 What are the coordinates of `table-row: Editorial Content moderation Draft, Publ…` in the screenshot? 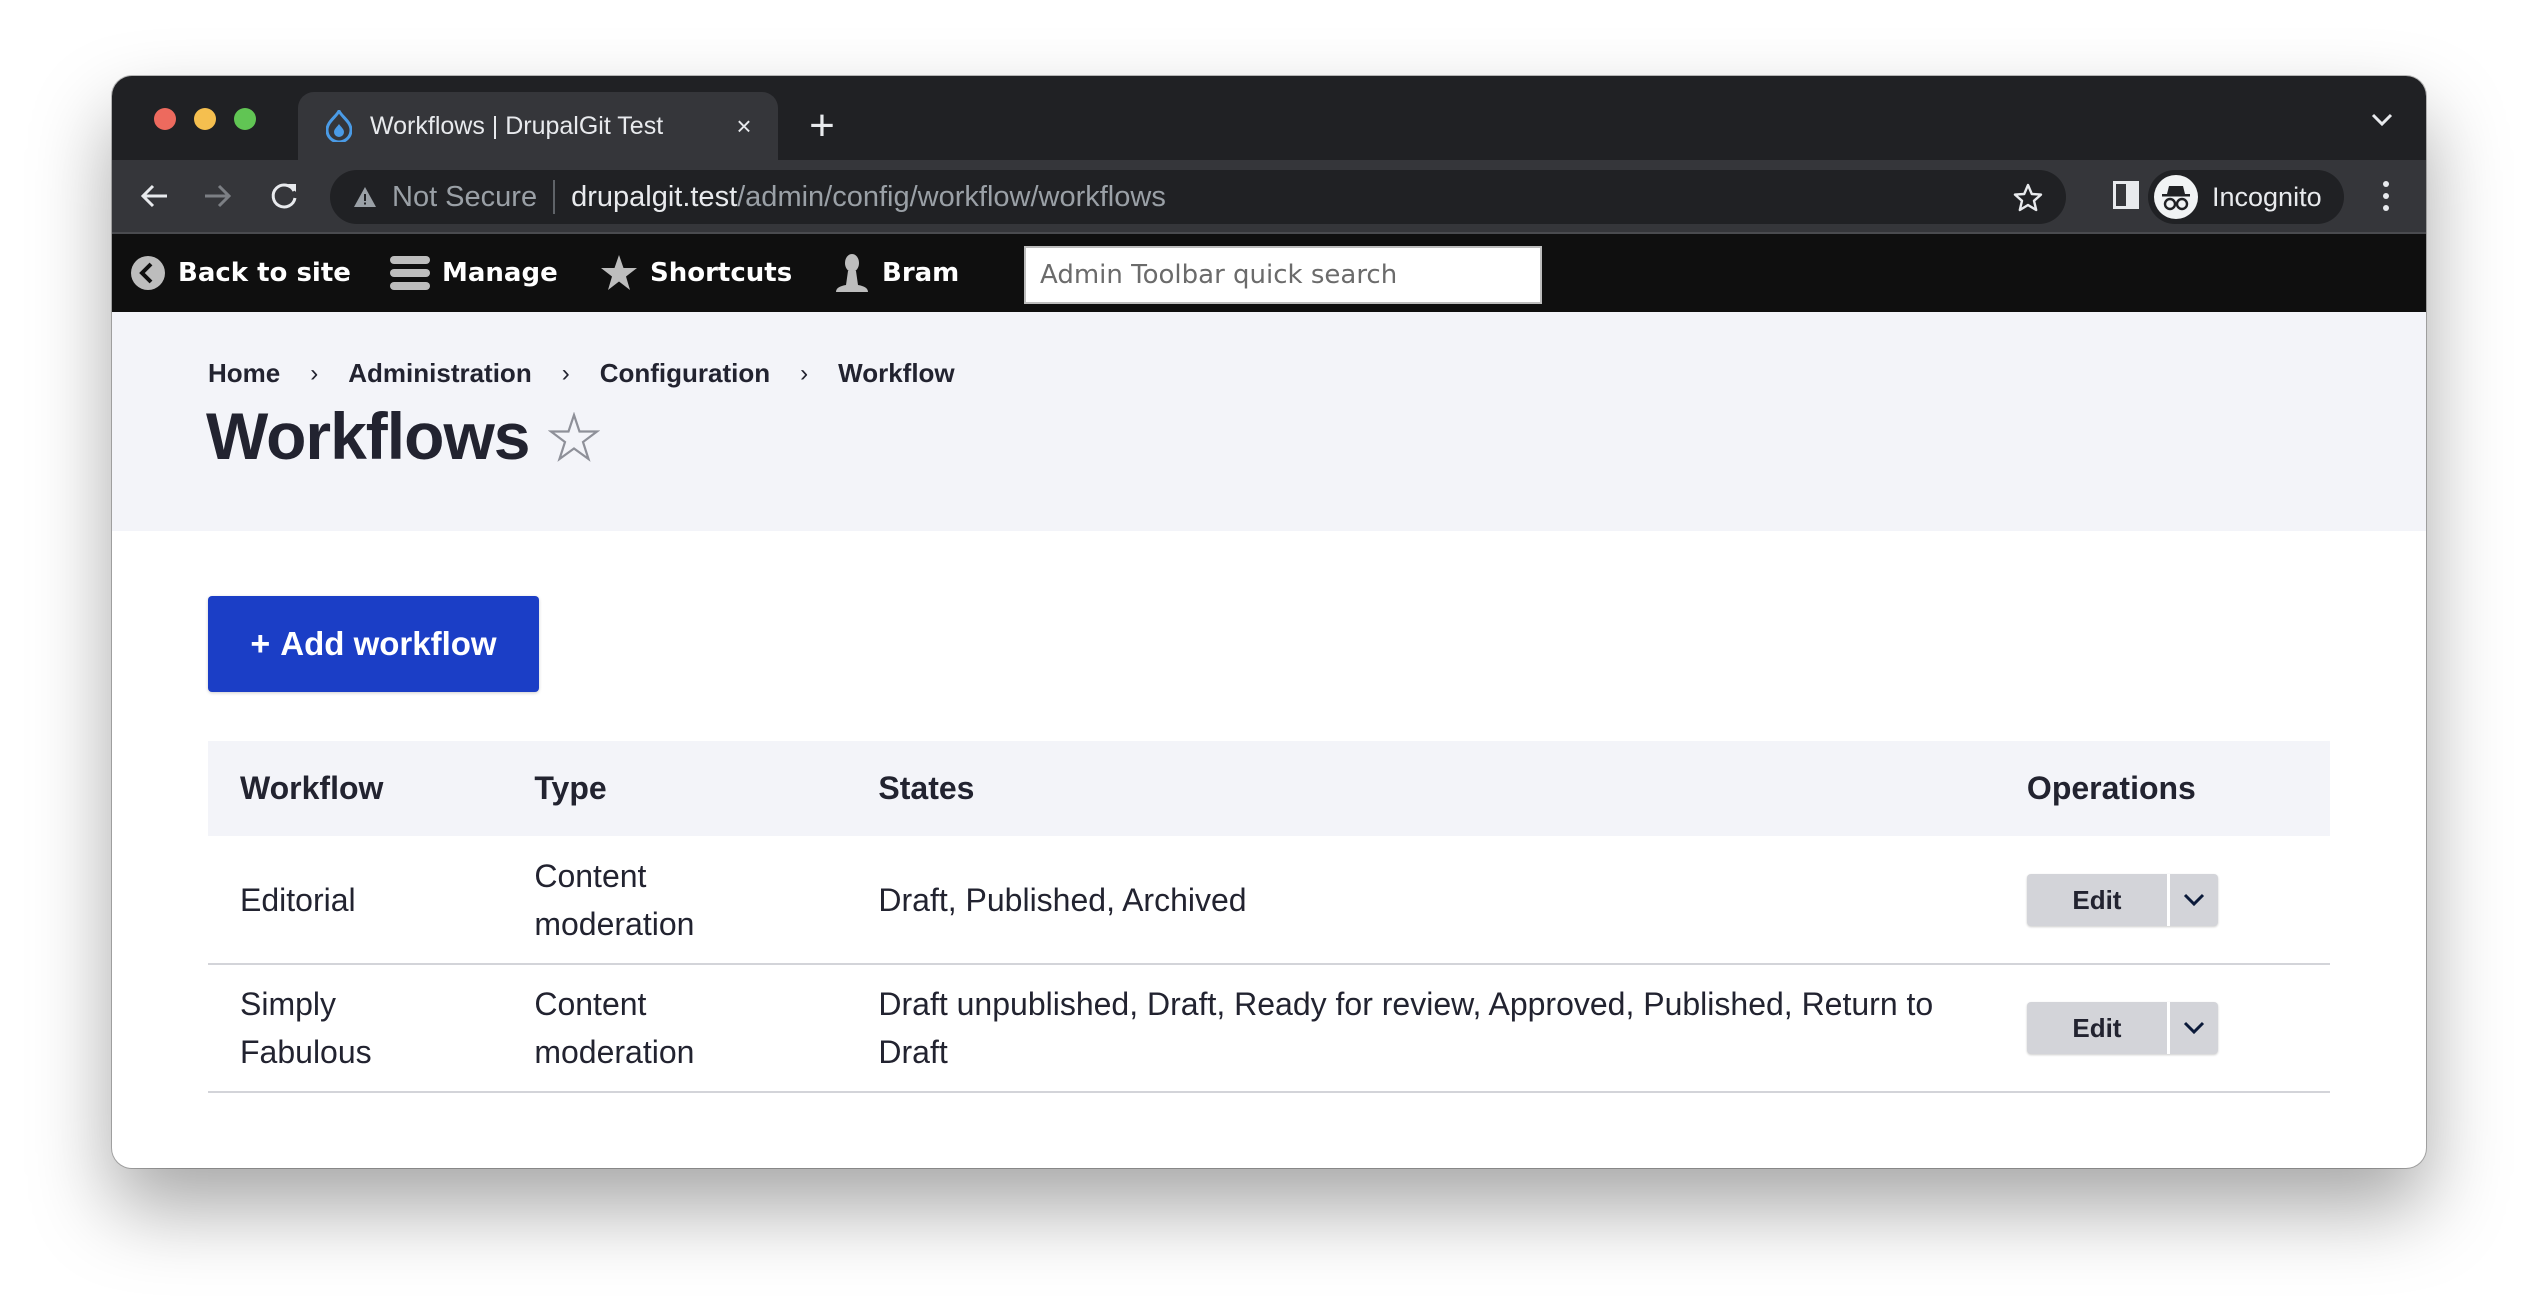 It's located at (1269, 900).